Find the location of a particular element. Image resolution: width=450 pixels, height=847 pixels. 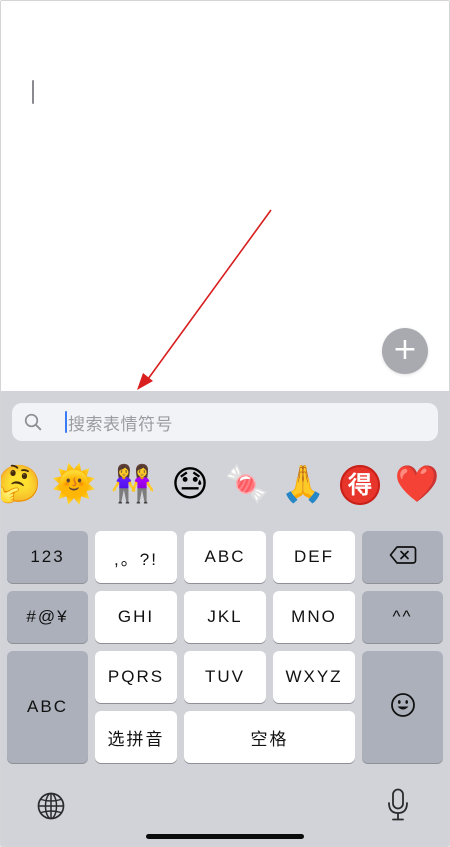

key-tuv-8-label: TUV is located at coordinates (225, 676).